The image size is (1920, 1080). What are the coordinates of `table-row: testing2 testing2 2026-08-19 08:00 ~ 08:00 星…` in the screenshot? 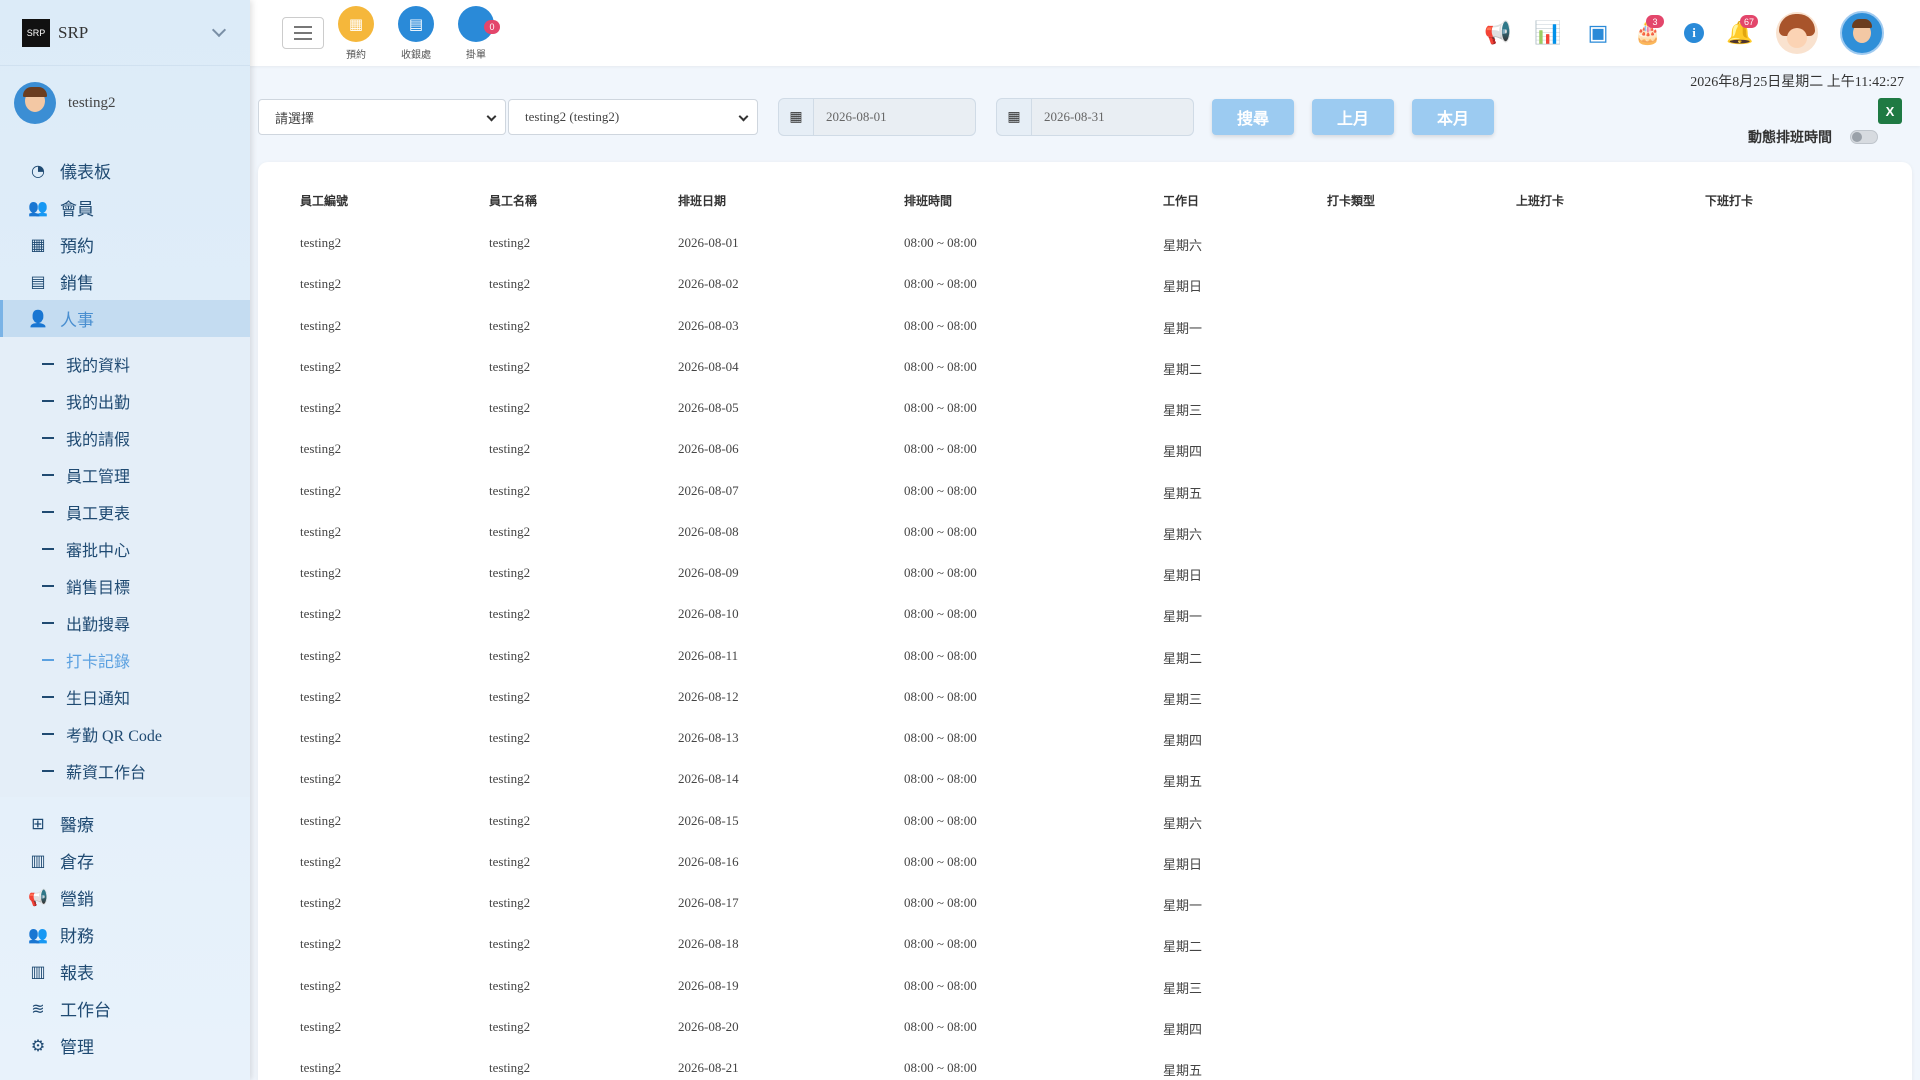 It's located at (1085, 988).